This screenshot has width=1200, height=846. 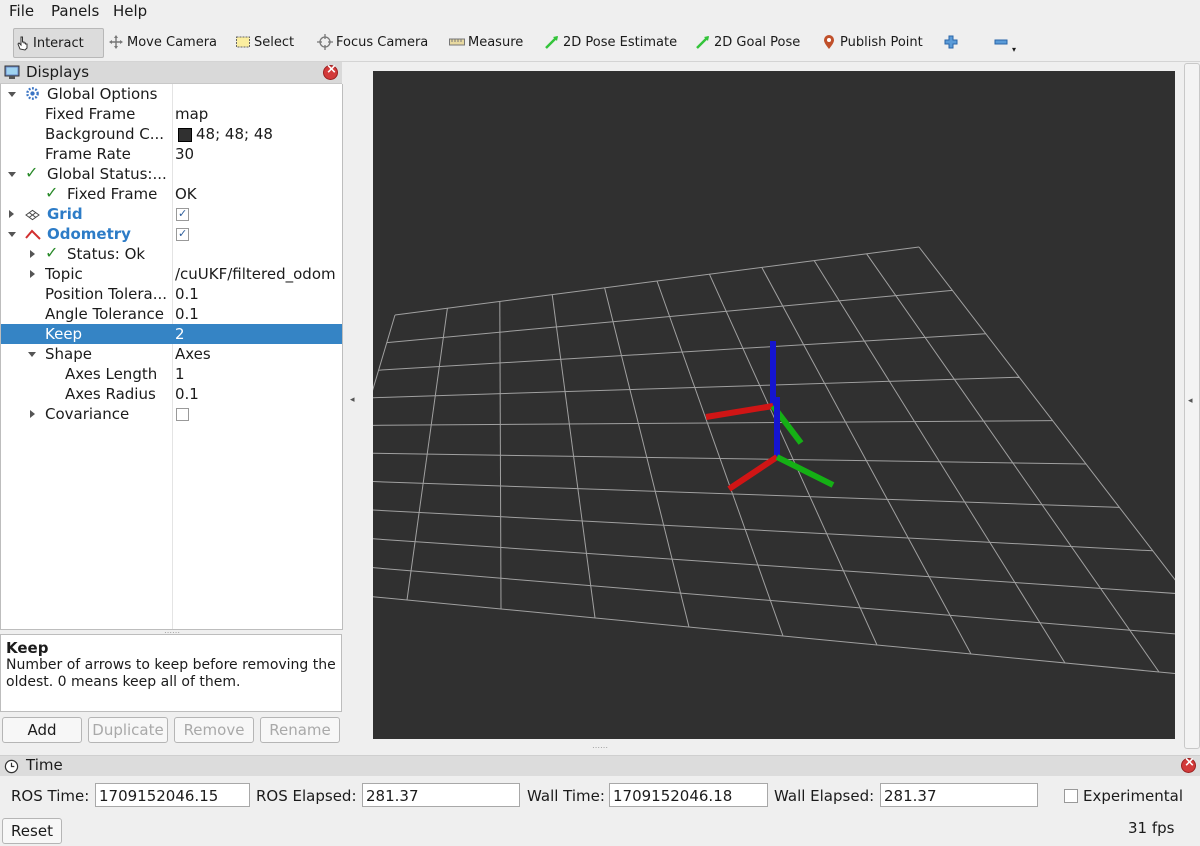 What do you see at coordinates (1001, 42) in the screenshot?
I see `minus-icon` at bounding box center [1001, 42].